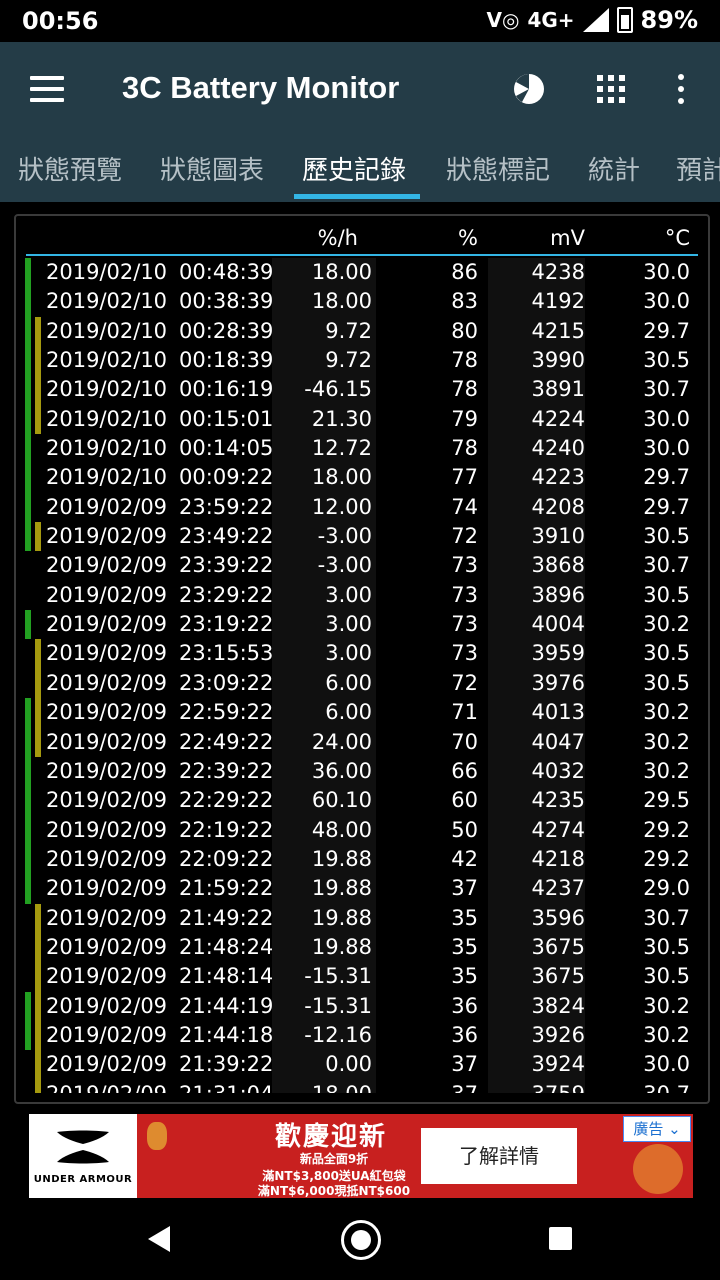 The image size is (720, 1280). Describe the element at coordinates (362, 1035) in the screenshot. I see `table-row: 2019/02/09 21:44:18 -12.16 36 3926 30.2` at that location.